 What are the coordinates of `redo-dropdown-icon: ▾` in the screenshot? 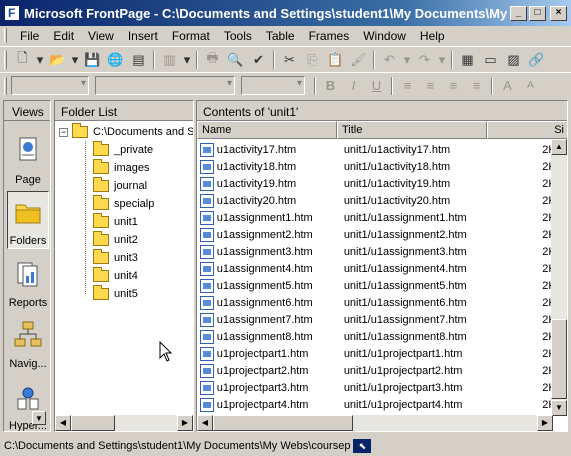 It's located at (442, 60).